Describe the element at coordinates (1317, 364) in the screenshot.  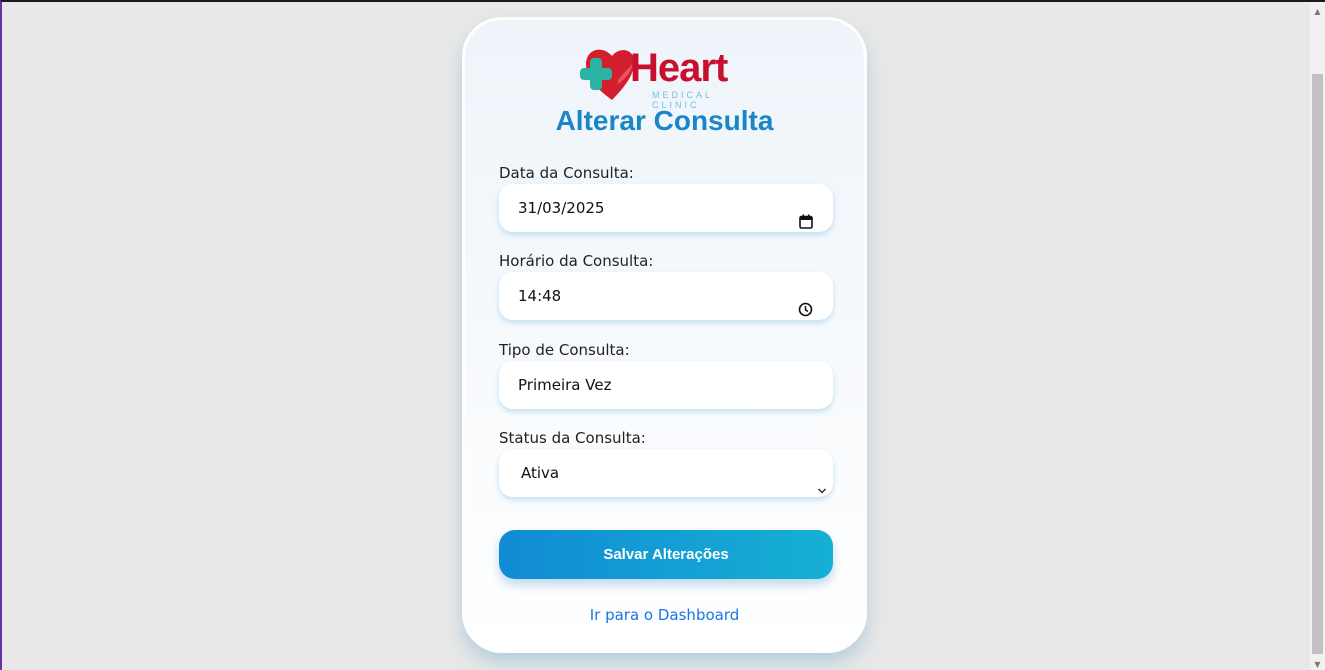
I see `scrollbar-thumb` at that location.